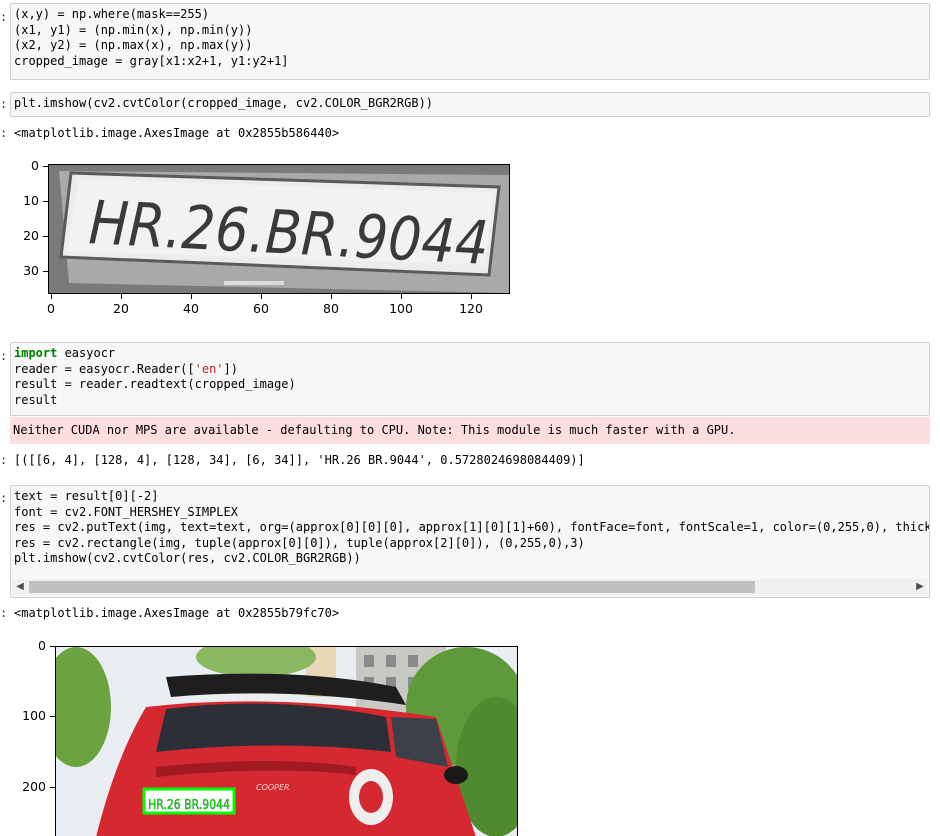 The image size is (940, 836). I want to click on code-line: result, so click(36, 399).